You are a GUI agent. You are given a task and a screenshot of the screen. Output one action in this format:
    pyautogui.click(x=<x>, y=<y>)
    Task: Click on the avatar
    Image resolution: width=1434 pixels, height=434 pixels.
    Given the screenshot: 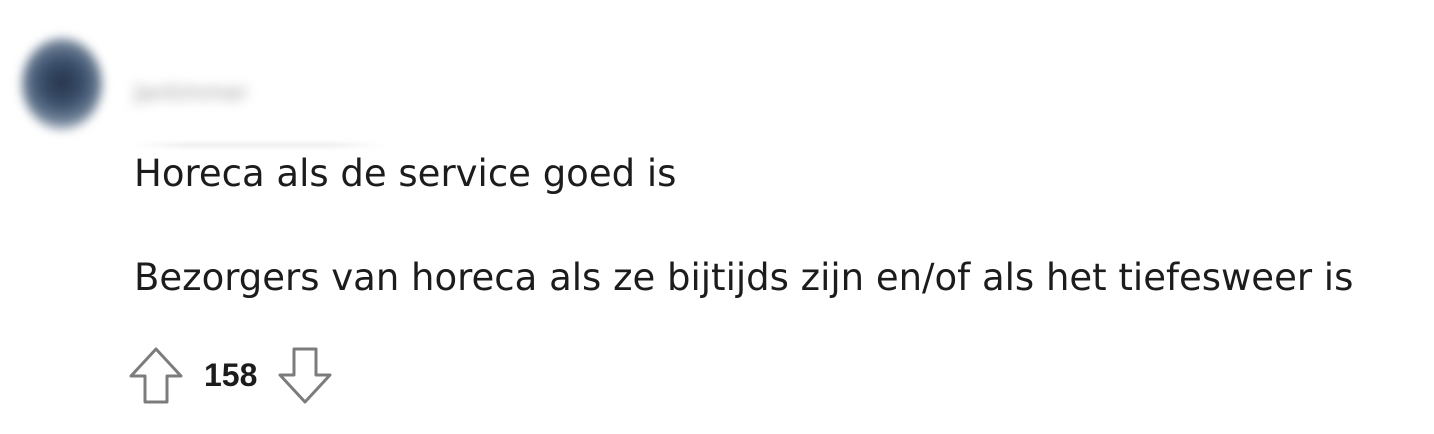 What is the action you would take?
    pyautogui.click(x=62, y=84)
    